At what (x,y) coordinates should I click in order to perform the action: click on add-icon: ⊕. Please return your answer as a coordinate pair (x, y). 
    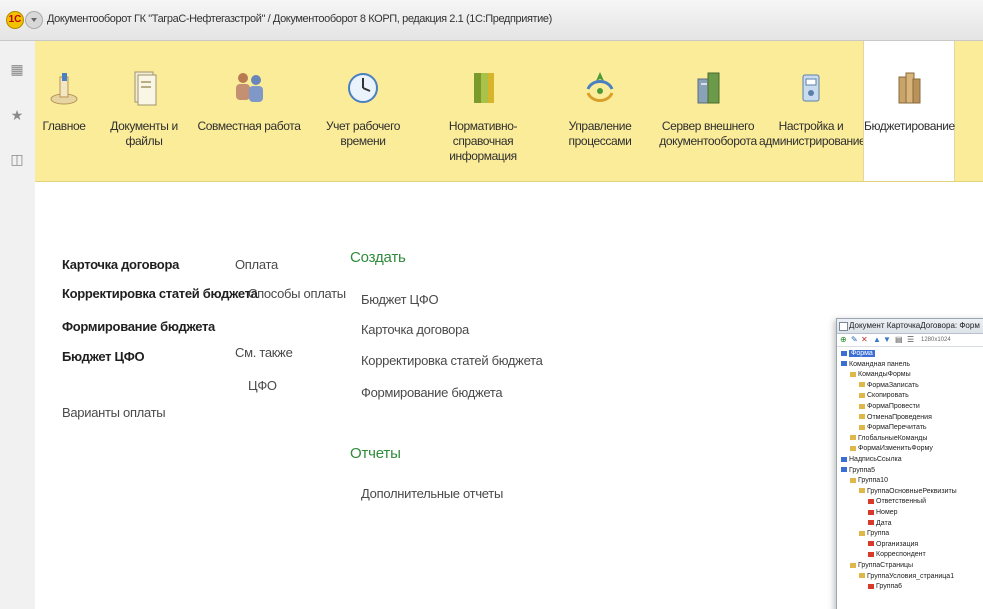
    Looking at the image, I should click on (843, 340).